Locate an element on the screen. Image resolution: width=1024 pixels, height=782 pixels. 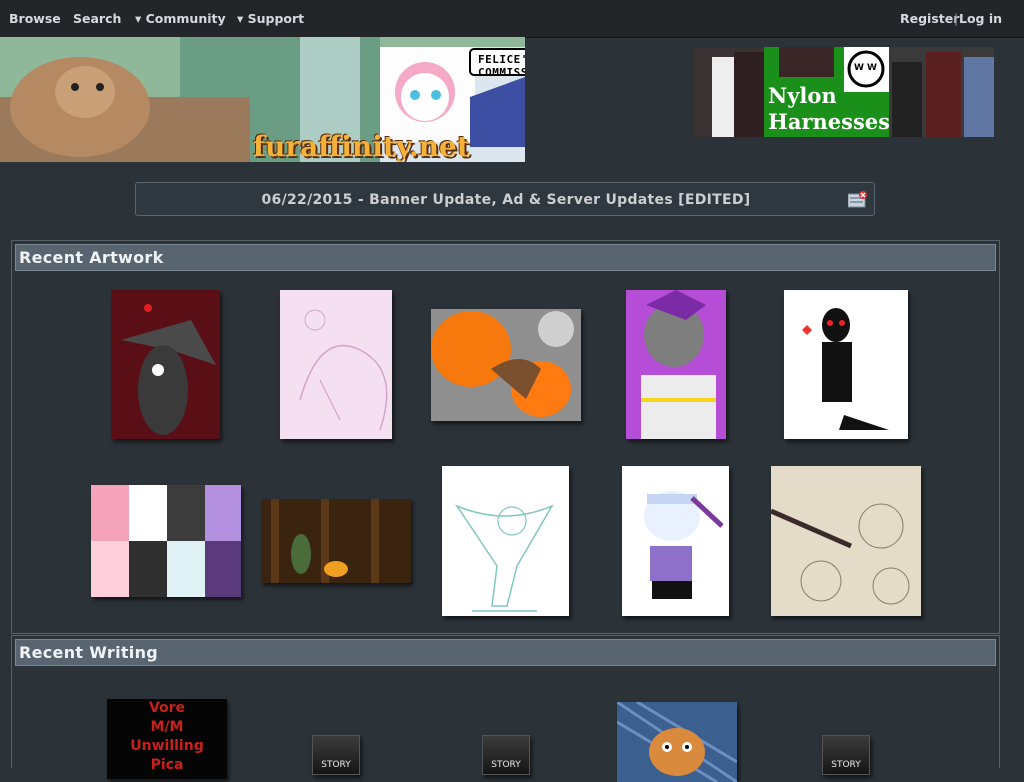
recent-artwork-header: Recent Artwork is located at coordinates (505, 257).